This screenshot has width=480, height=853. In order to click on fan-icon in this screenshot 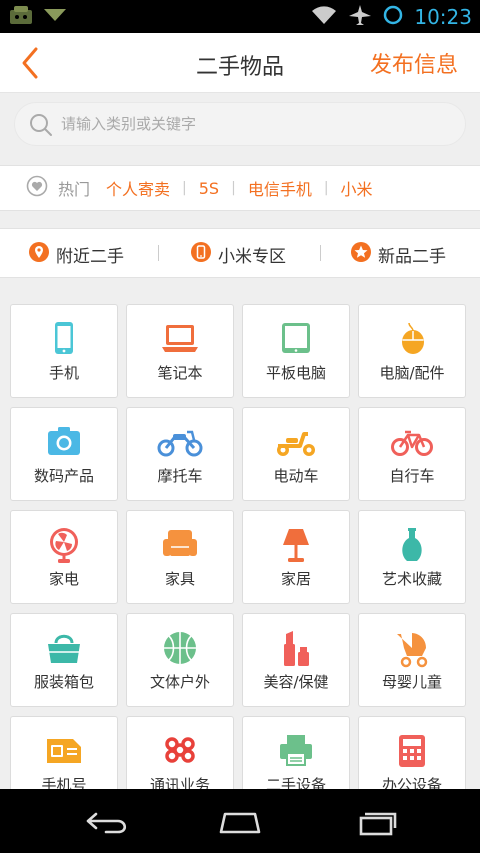, I will do `click(64, 545)`.